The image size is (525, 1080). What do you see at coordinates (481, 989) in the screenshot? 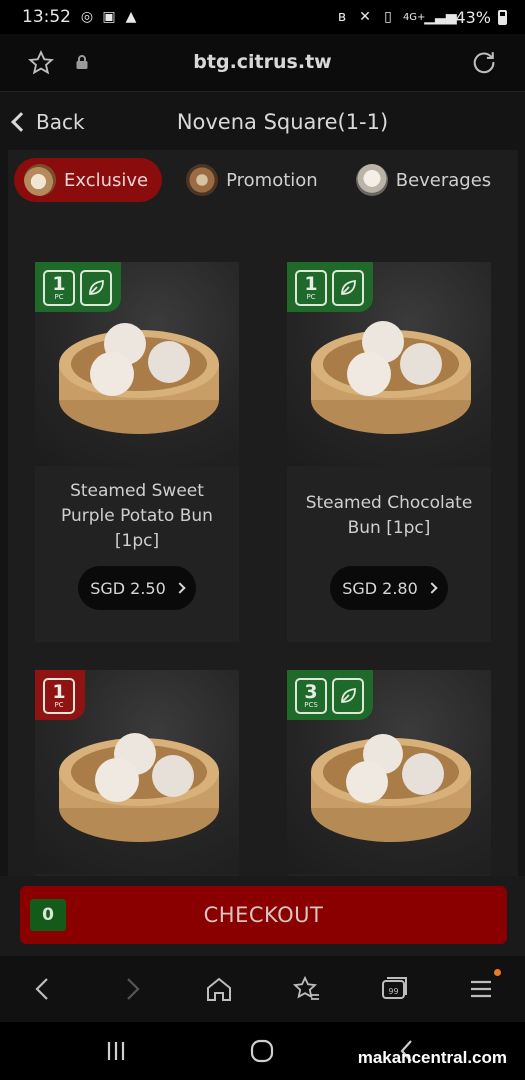
I see `menu-icon` at bounding box center [481, 989].